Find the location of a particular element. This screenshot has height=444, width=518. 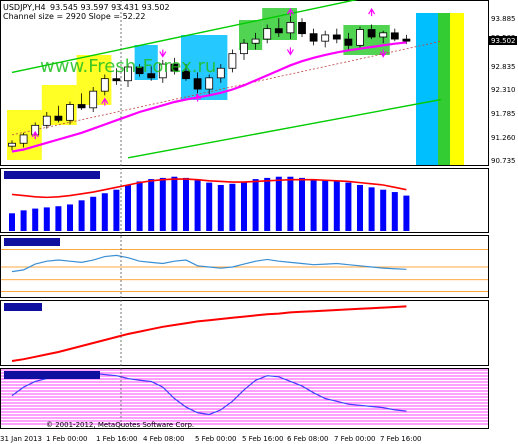

stochastic-label-box is located at coordinates (52, 375).